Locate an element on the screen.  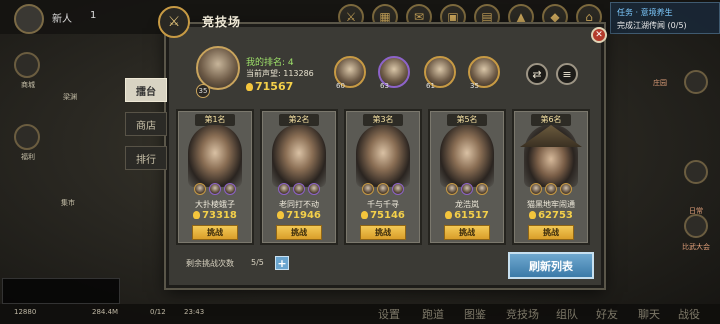
quest-tracker: 任务 · 意境养生 完成江湖传闻 (0/5) is located at coordinates (665, 18).